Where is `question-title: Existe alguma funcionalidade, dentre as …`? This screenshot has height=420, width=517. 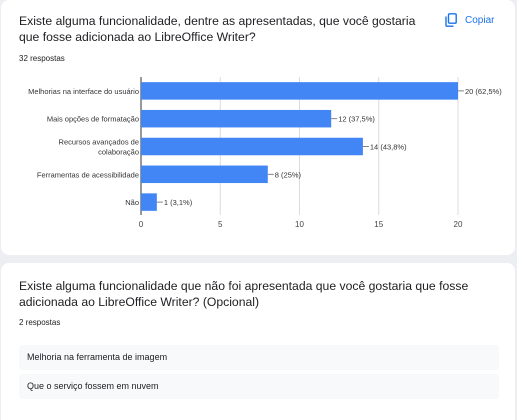 question-title: Existe alguma funcionalidade, dentre as … is located at coordinates (217, 29).